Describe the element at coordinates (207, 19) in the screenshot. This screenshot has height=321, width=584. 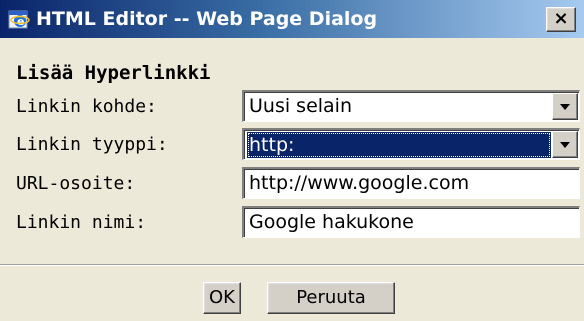
I see `window-title: HTML Editor -- Web Page Dialog` at that location.